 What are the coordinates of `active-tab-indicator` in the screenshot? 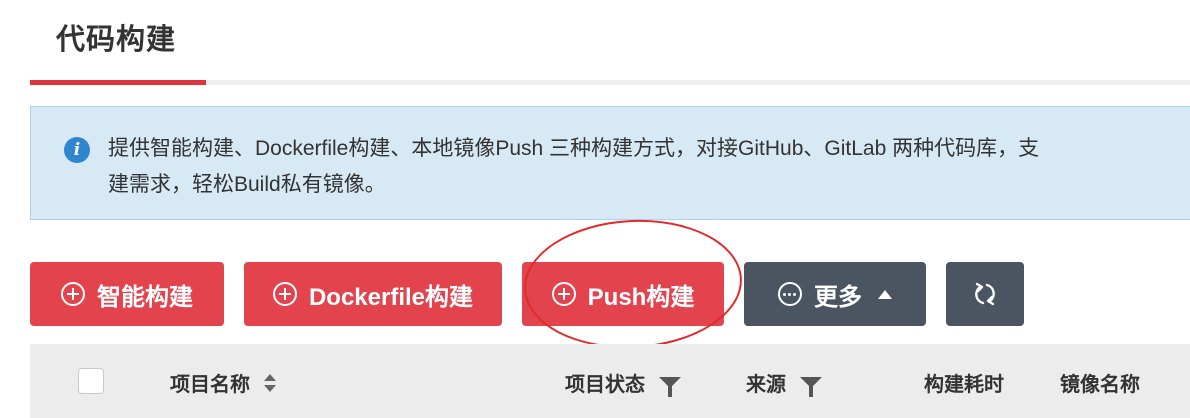 It's located at (118, 82).